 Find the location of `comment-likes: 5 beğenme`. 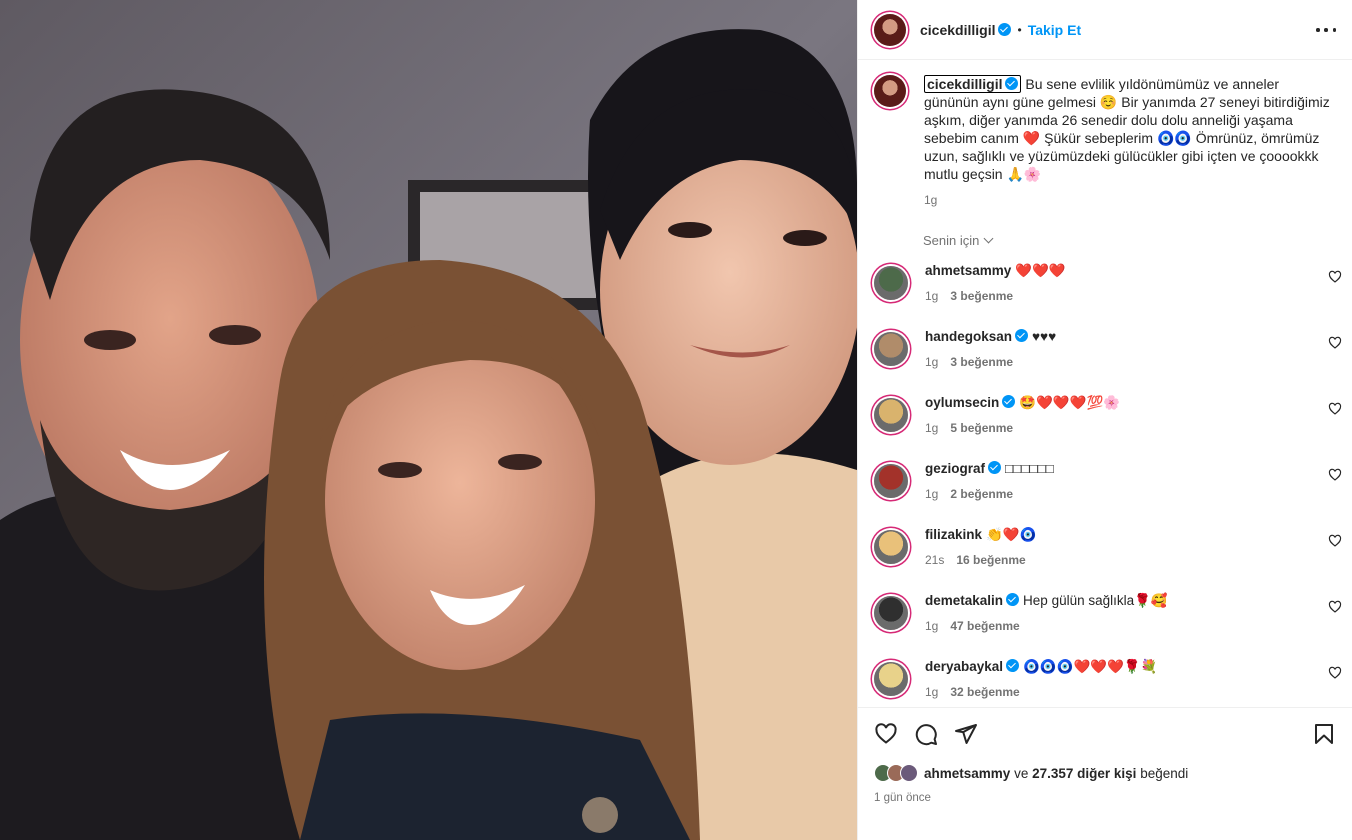

comment-likes: 5 beğenme is located at coordinates (981, 428).